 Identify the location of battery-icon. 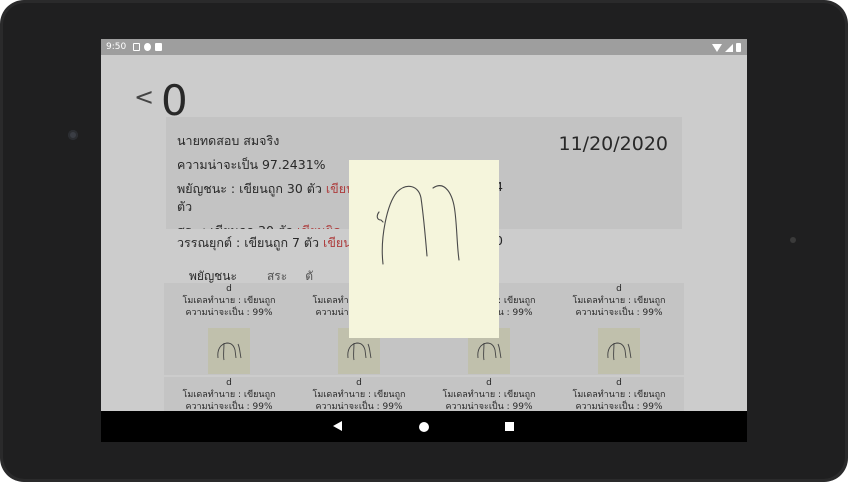
(738, 47).